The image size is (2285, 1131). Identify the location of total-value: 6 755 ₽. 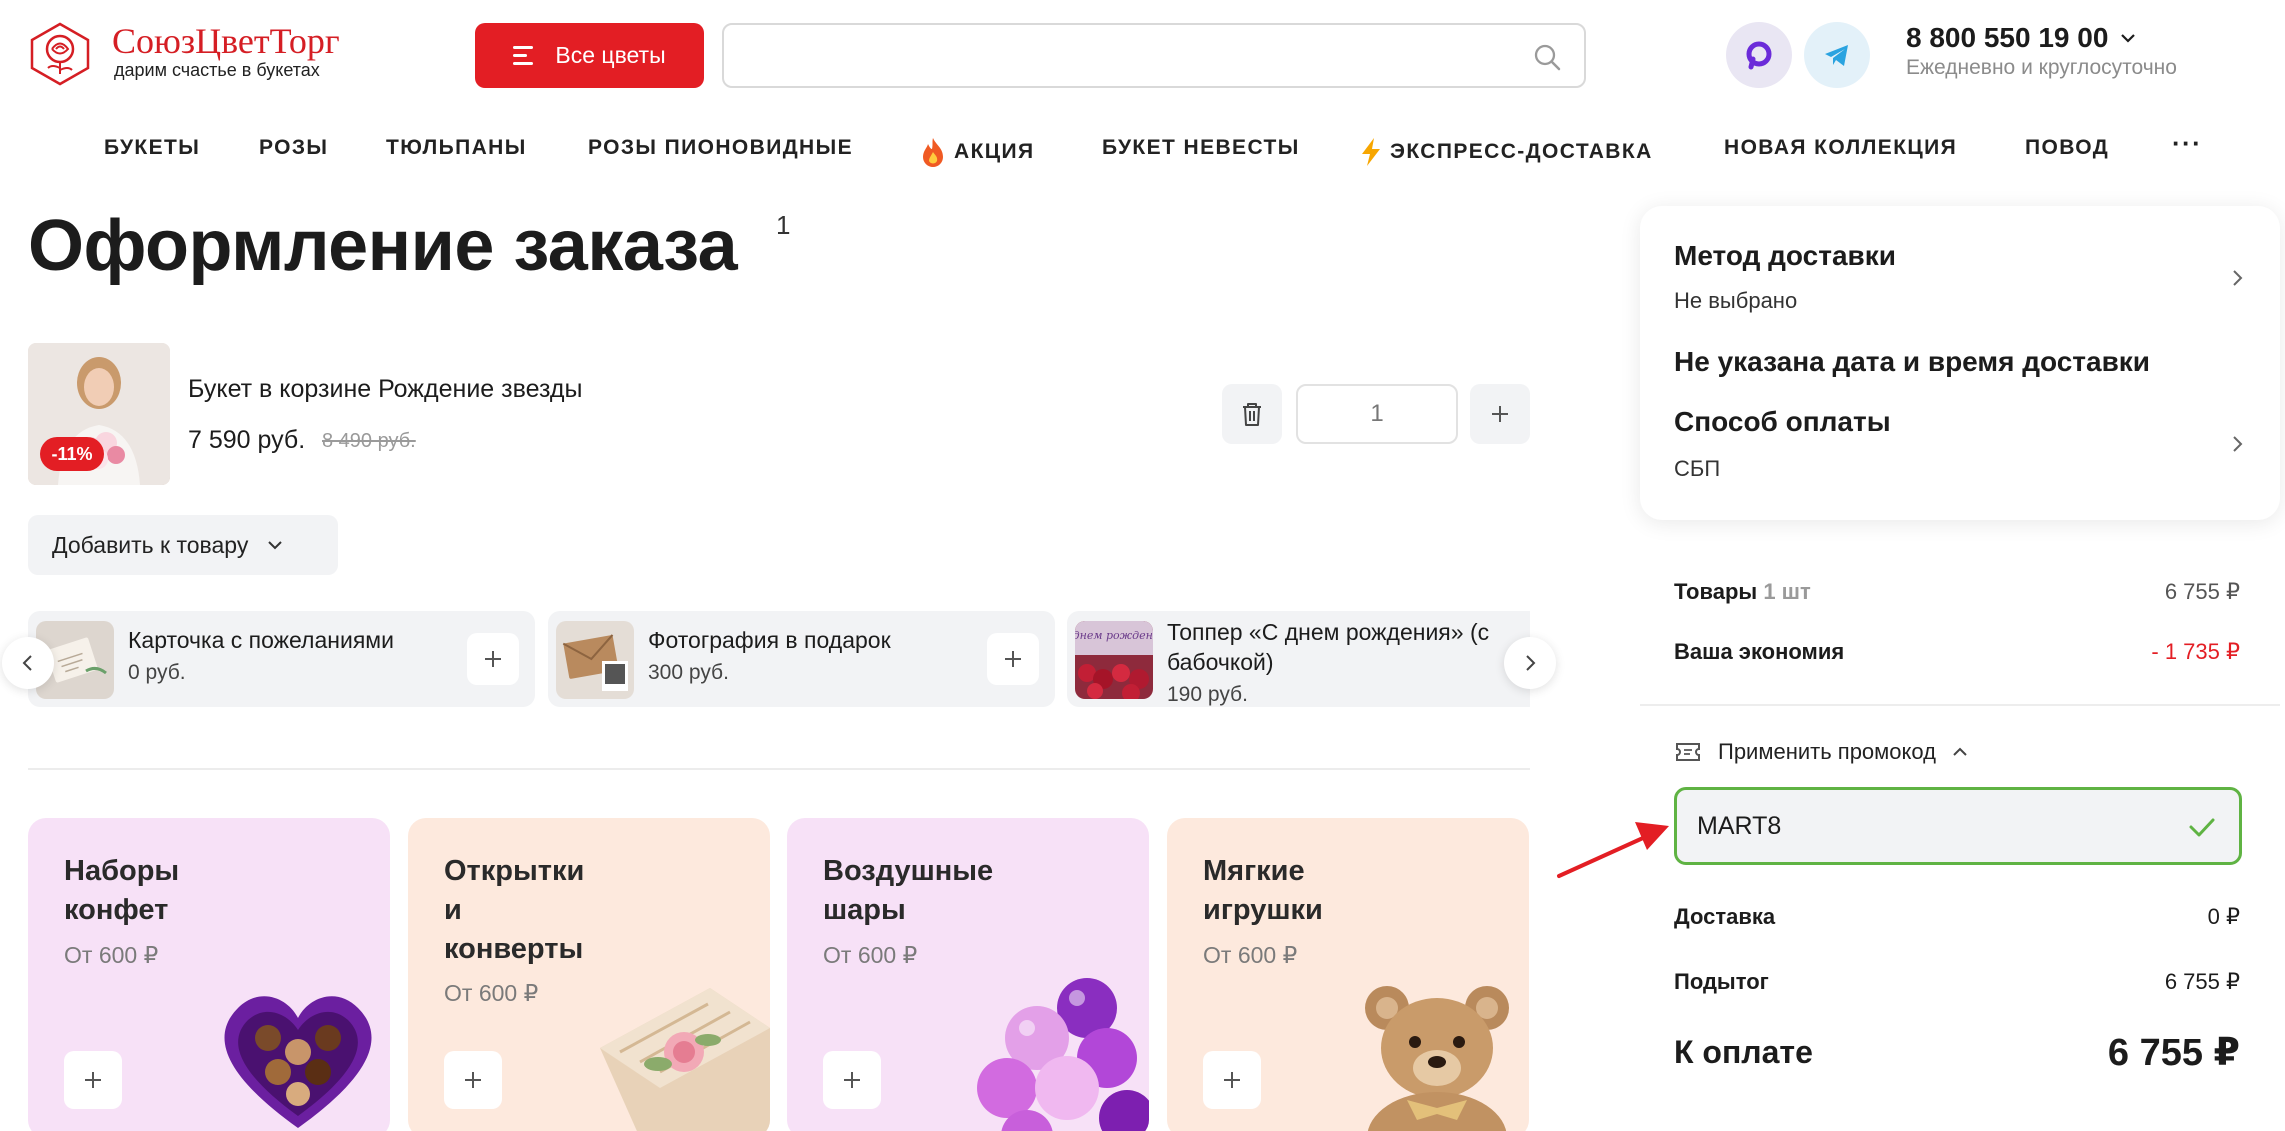
(2173, 1053).